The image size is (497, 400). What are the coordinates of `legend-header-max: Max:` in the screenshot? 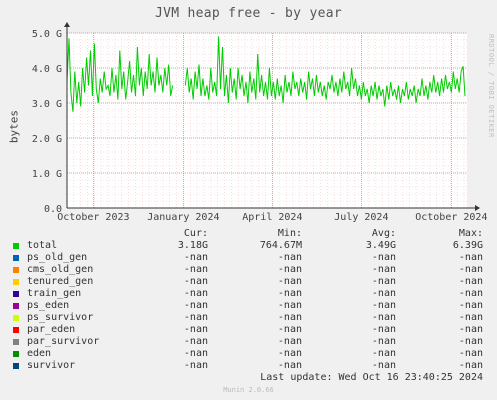 It's located at (470, 233).